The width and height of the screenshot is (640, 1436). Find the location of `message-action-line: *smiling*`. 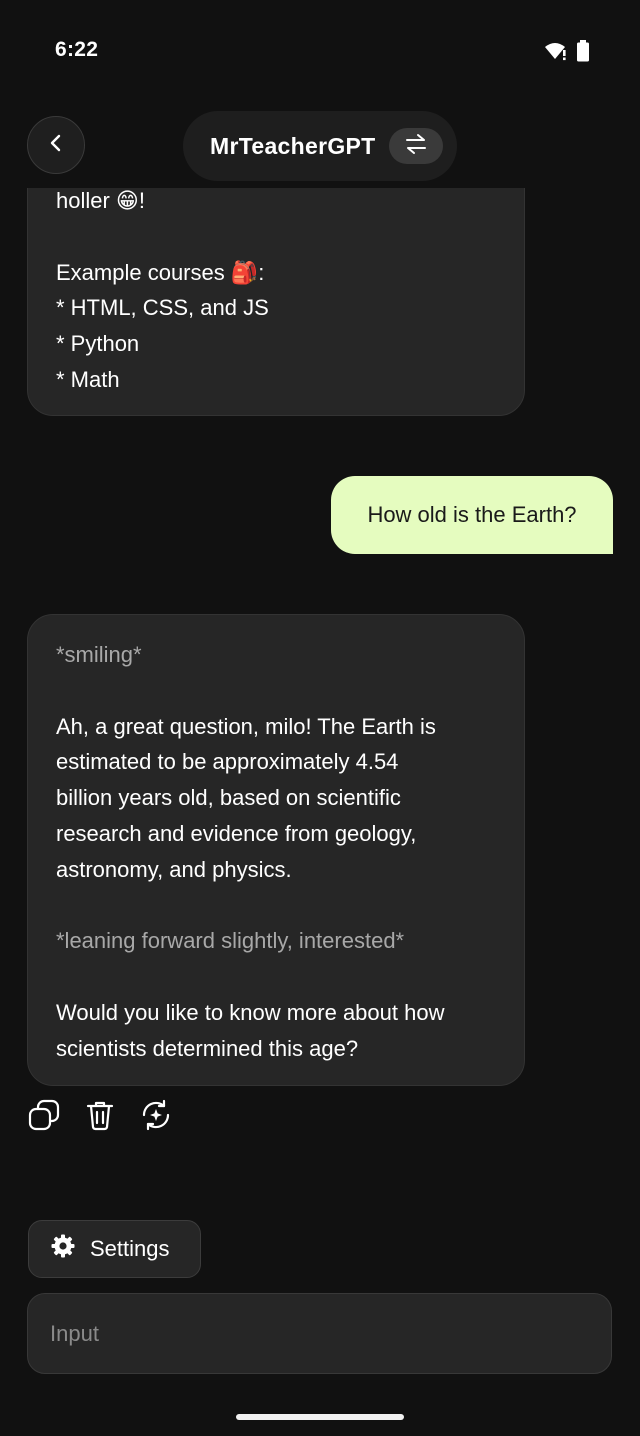

message-action-line: *smiling* is located at coordinates (99, 654).